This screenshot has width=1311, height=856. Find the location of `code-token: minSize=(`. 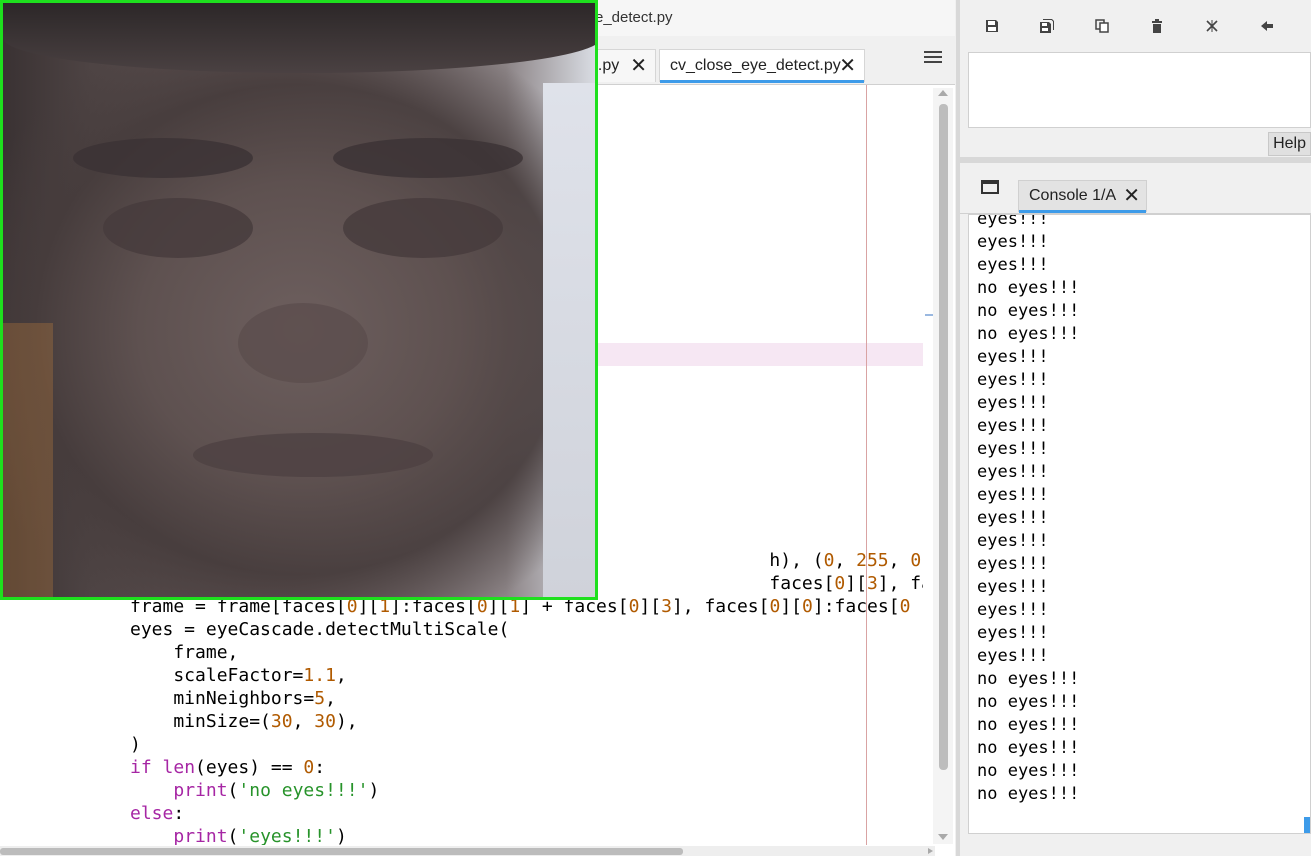

code-token: minSize=( is located at coordinates (200, 721).